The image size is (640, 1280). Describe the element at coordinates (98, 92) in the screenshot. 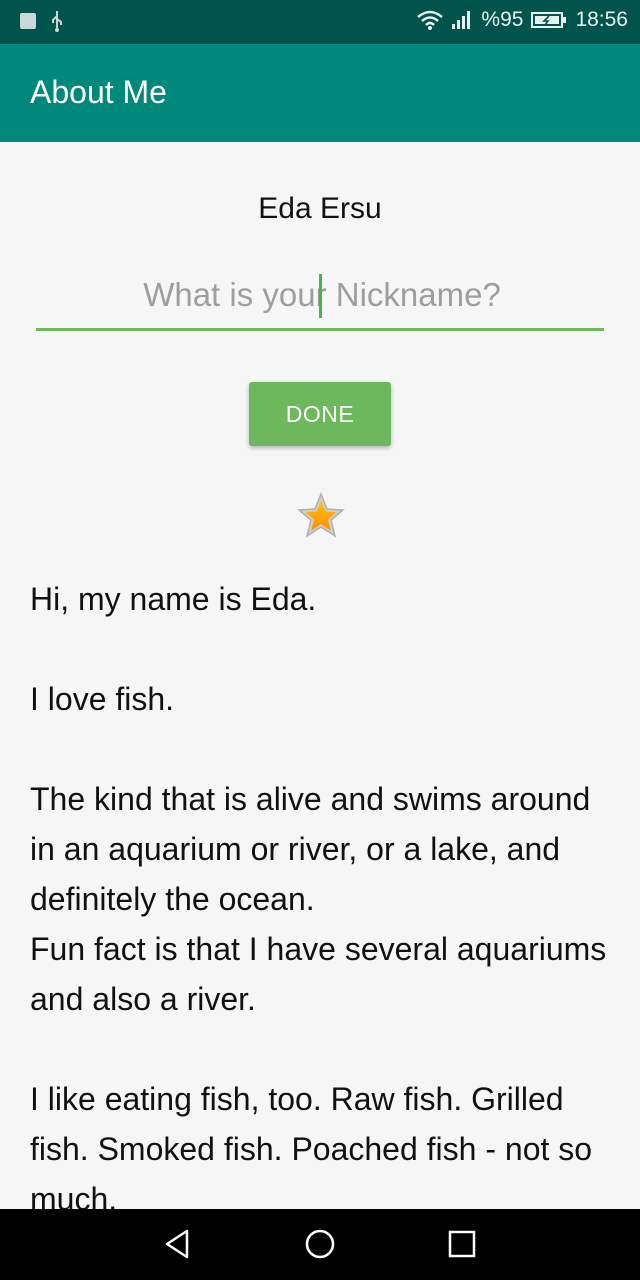

I see `app-title: About Me` at that location.